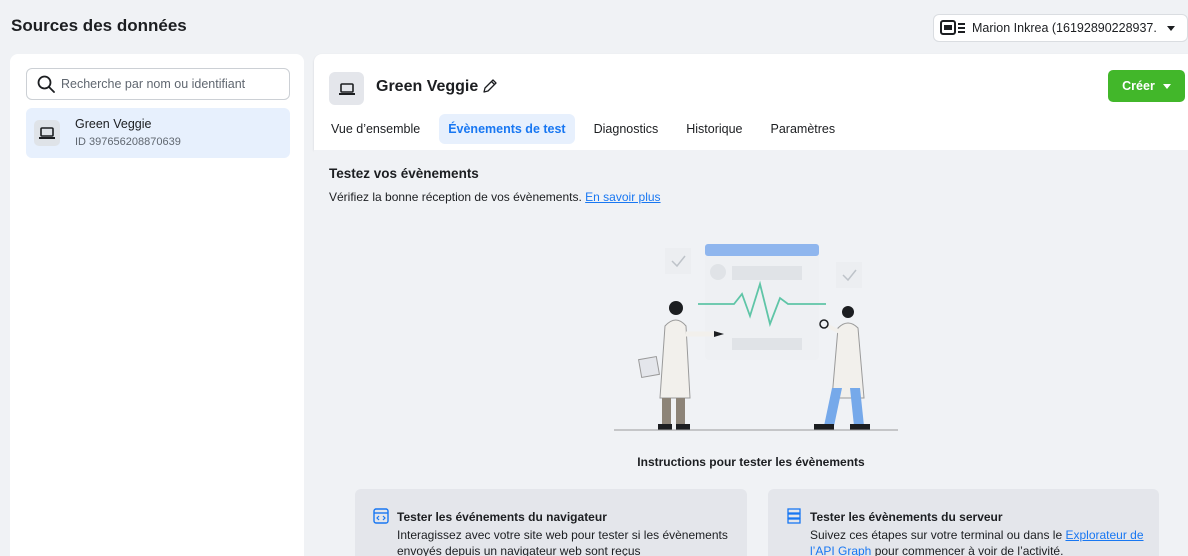 This screenshot has height=556, width=1188. What do you see at coordinates (756, 337) in the screenshot?
I see `test-events-illustration` at bounding box center [756, 337].